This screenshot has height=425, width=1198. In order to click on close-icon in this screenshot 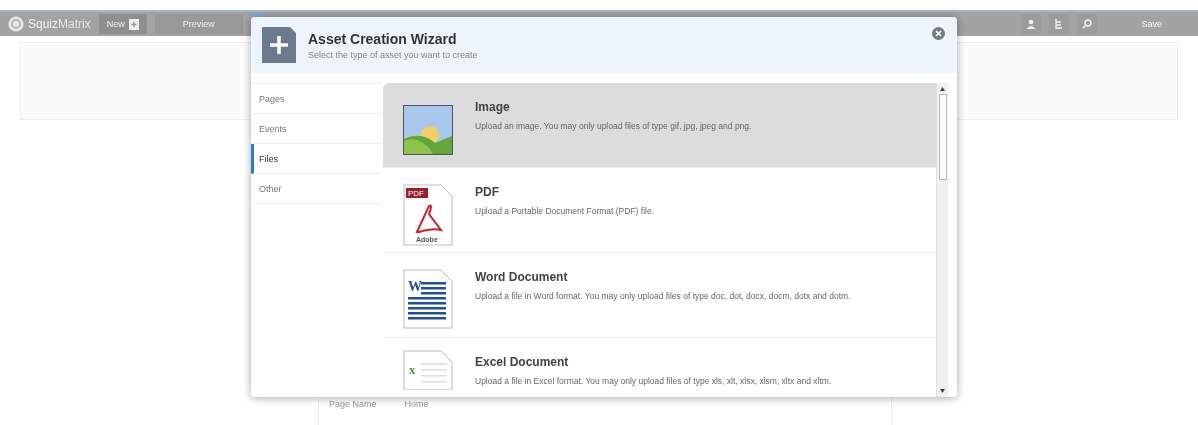, I will do `click(938, 33)`.